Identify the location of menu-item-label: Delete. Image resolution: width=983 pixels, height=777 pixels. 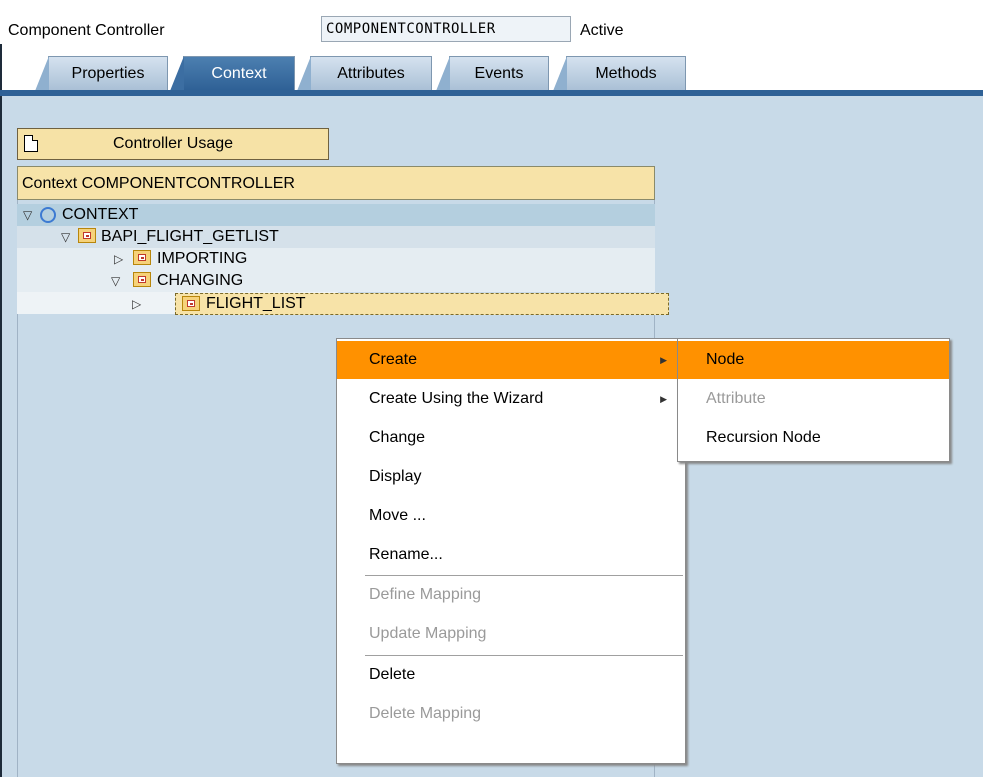
(392, 674).